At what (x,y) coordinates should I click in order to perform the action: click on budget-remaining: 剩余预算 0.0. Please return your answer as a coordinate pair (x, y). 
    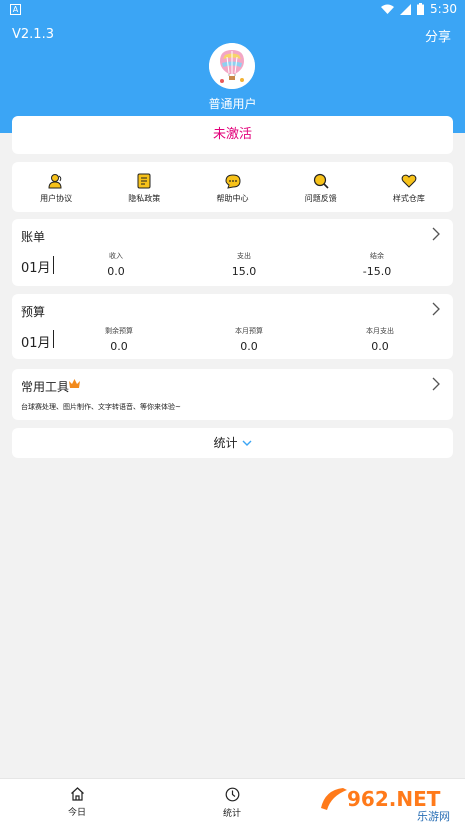
    Looking at the image, I should click on (119, 339).